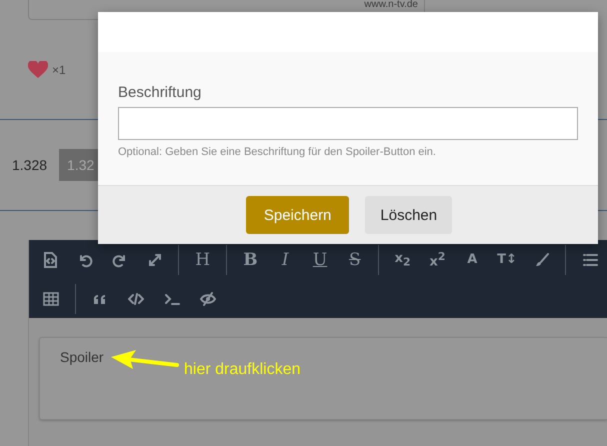 This screenshot has height=446, width=607. Describe the element at coordinates (202, 260) in the screenshot. I see `format-button: H` at that location.